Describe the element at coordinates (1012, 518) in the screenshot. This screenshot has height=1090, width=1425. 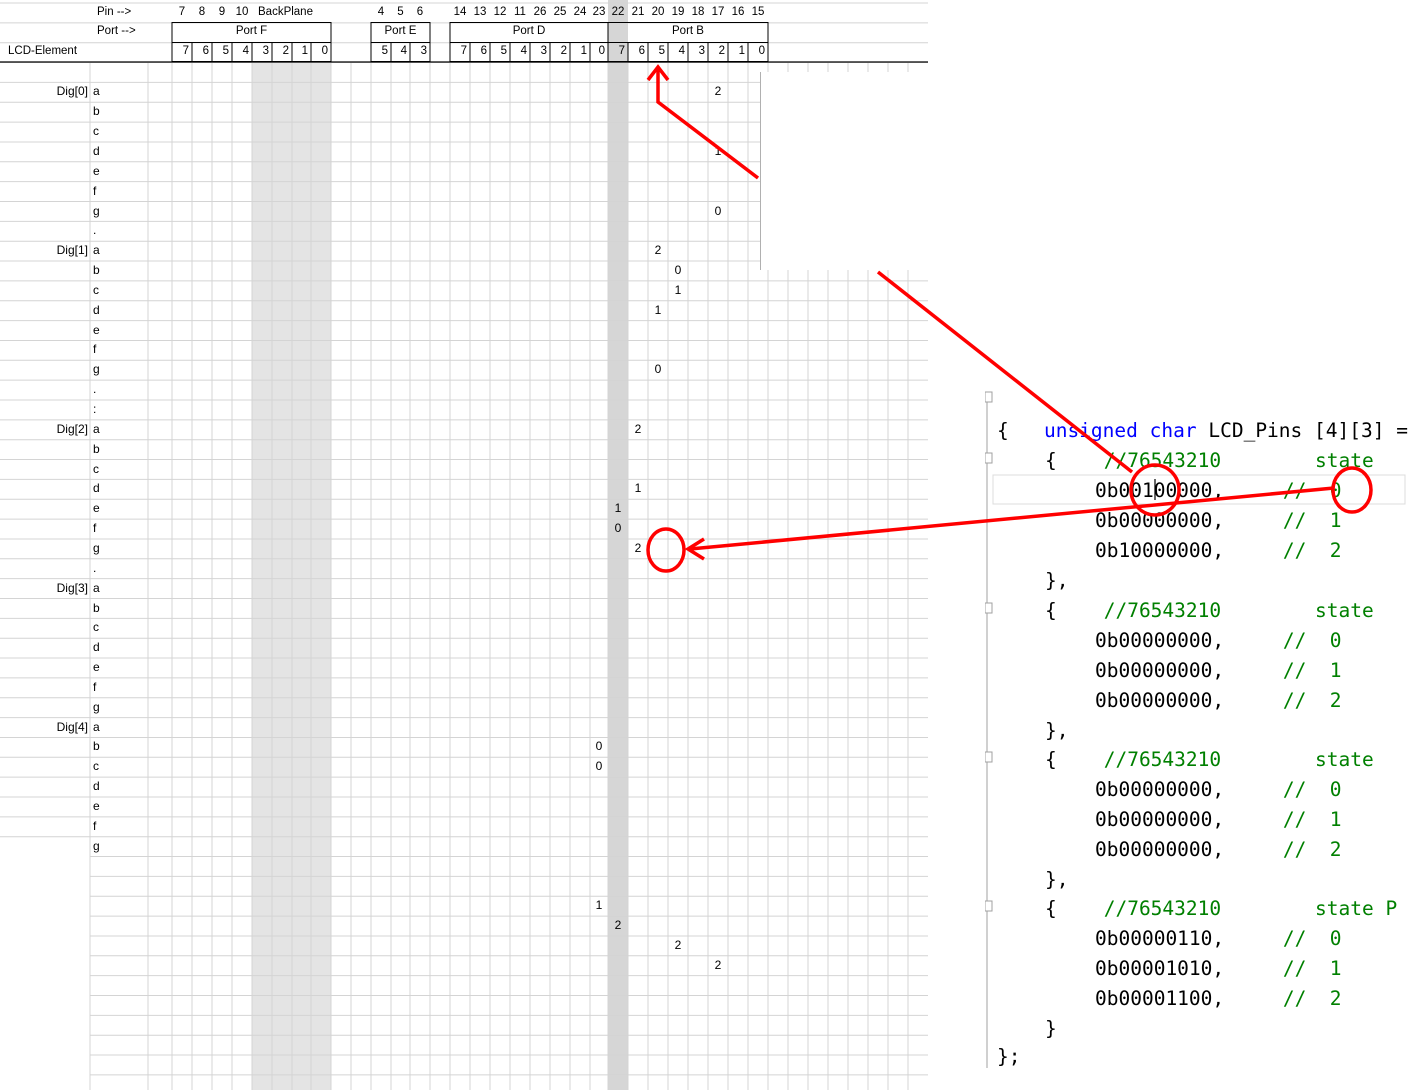
I see `state-arrow-line` at that location.